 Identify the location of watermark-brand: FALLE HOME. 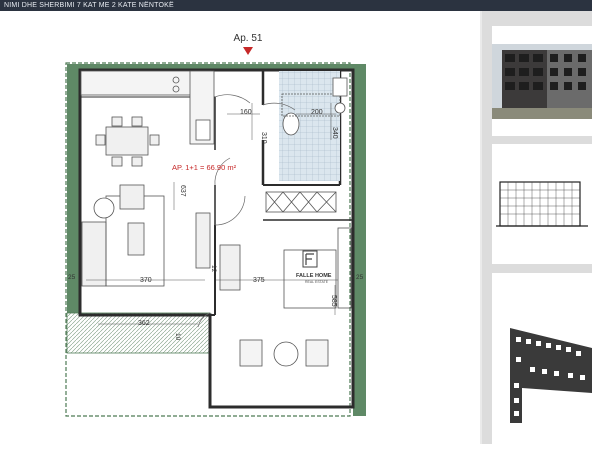
(314, 276).